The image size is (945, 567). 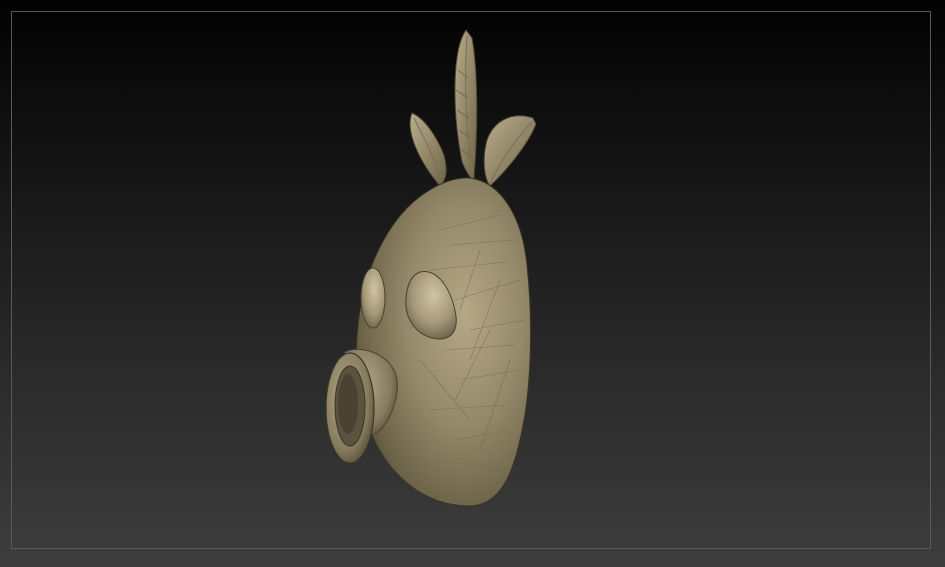 What do you see at coordinates (373, 298) in the screenshot?
I see `eye-far` at bounding box center [373, 298].